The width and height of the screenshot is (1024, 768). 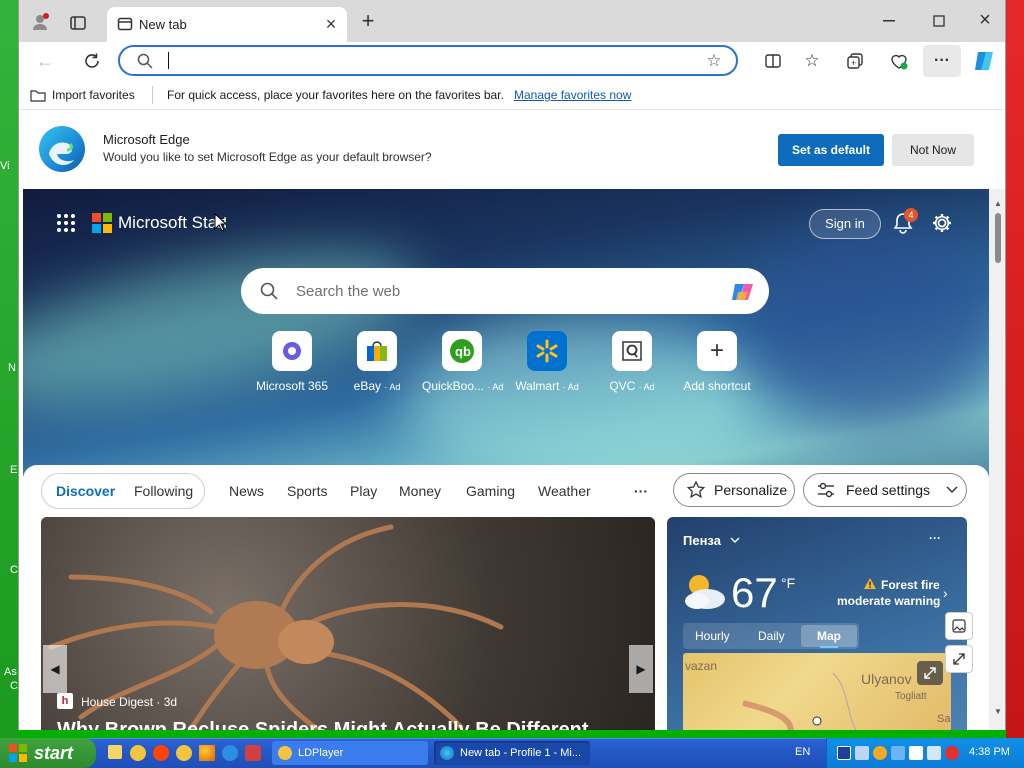 I want to click on tab-money: Money, so click(x=420, y=491).